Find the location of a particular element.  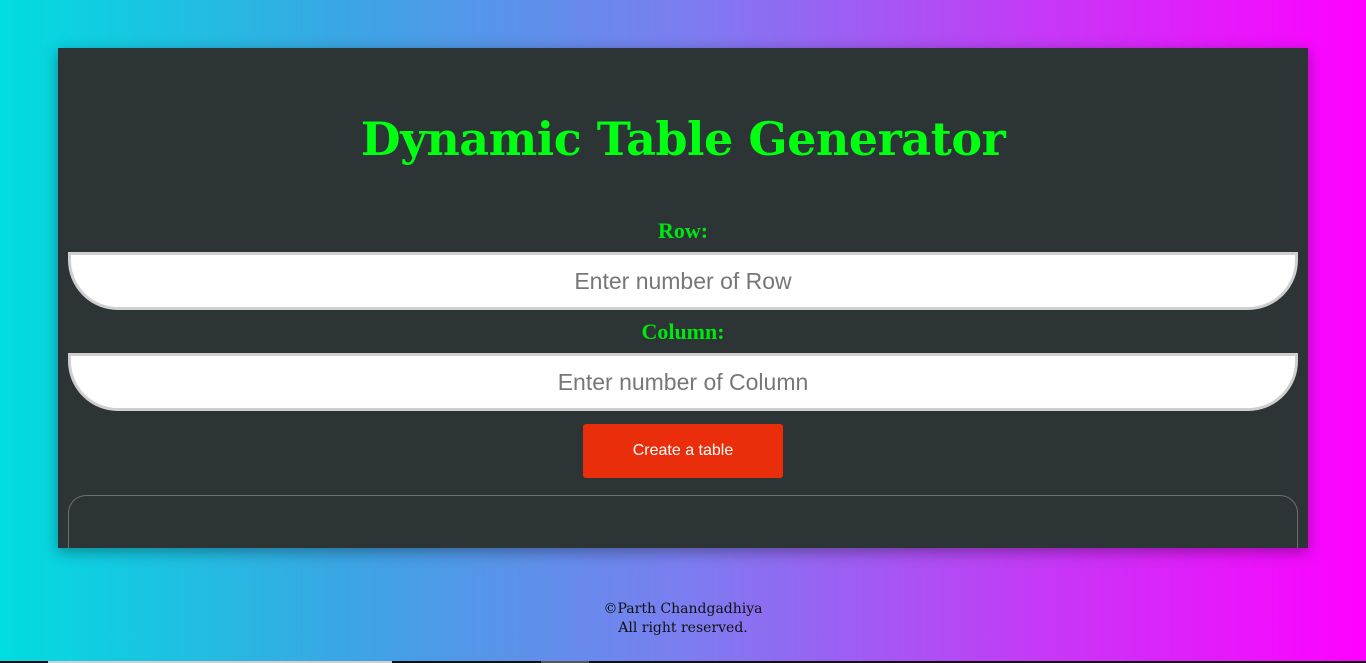

footer-copyright: ©Parth Chandgadhiya is located at coordinates (683, 609).